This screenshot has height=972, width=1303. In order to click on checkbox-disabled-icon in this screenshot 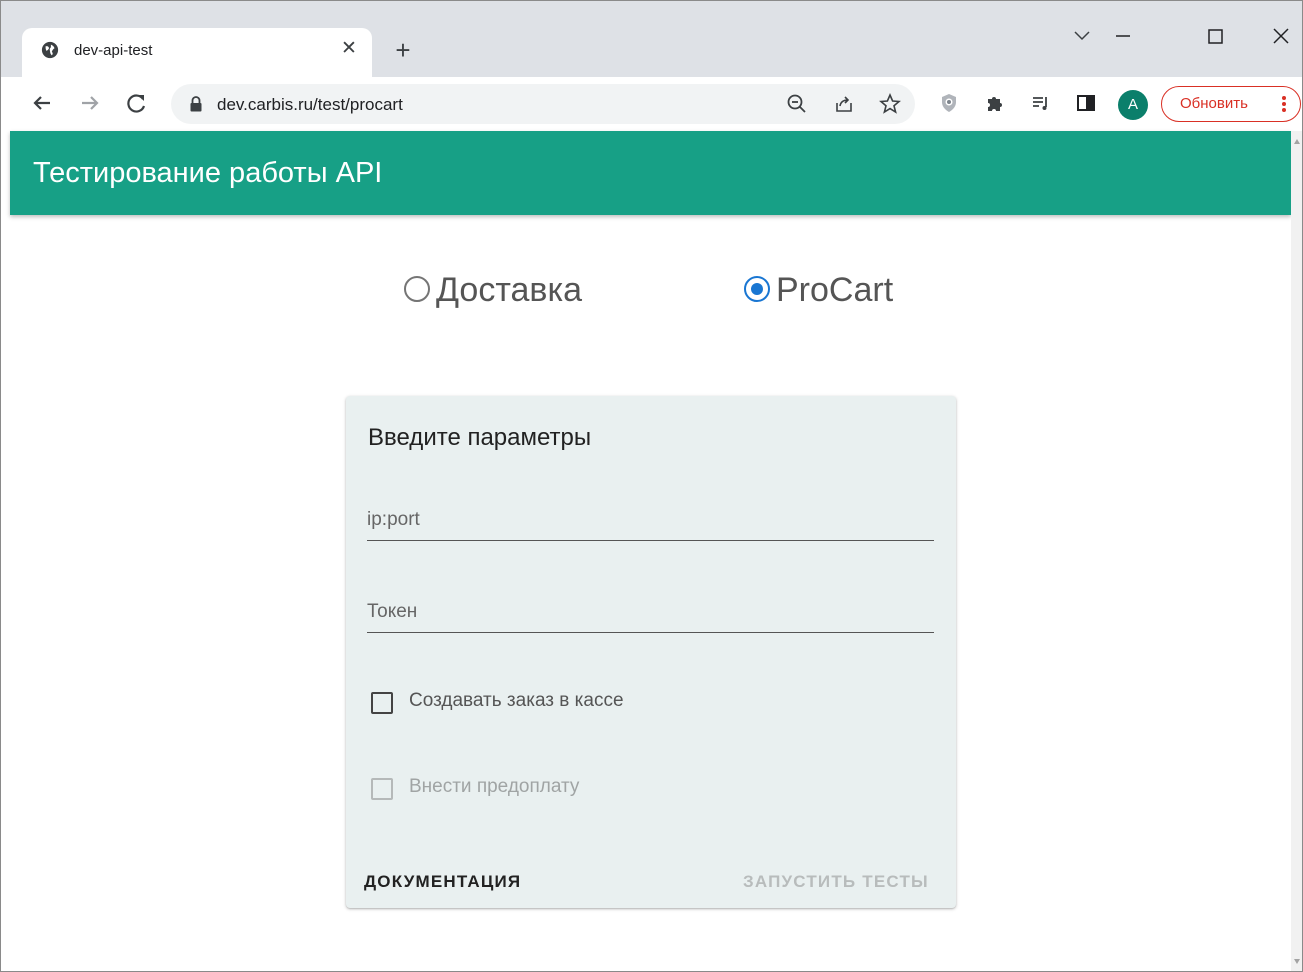, I will do `click(382, 789)`.